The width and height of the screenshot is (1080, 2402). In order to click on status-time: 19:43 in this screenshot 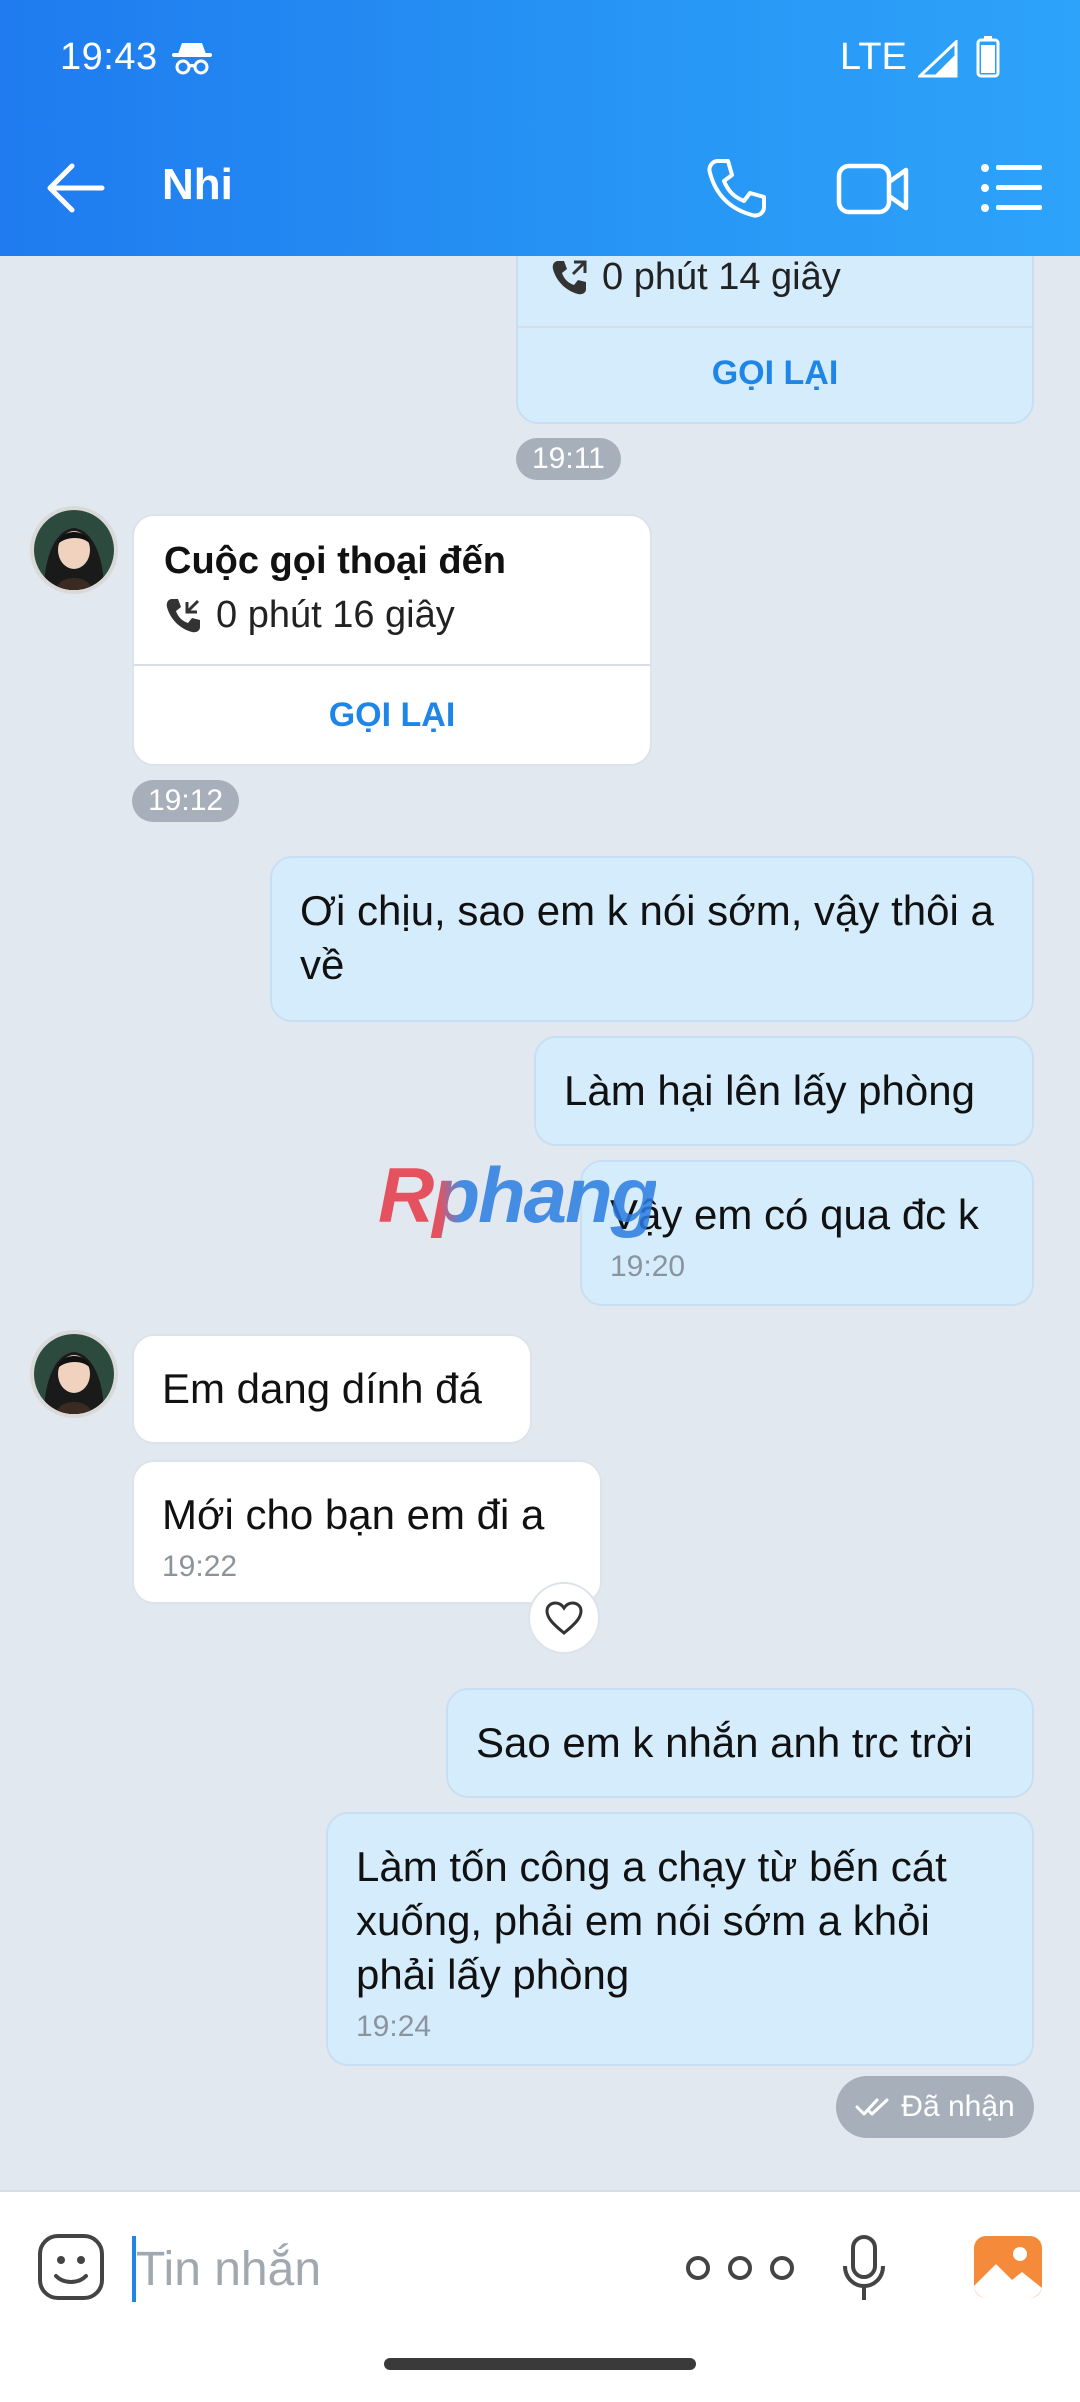, I will do `click(109, 57)`.